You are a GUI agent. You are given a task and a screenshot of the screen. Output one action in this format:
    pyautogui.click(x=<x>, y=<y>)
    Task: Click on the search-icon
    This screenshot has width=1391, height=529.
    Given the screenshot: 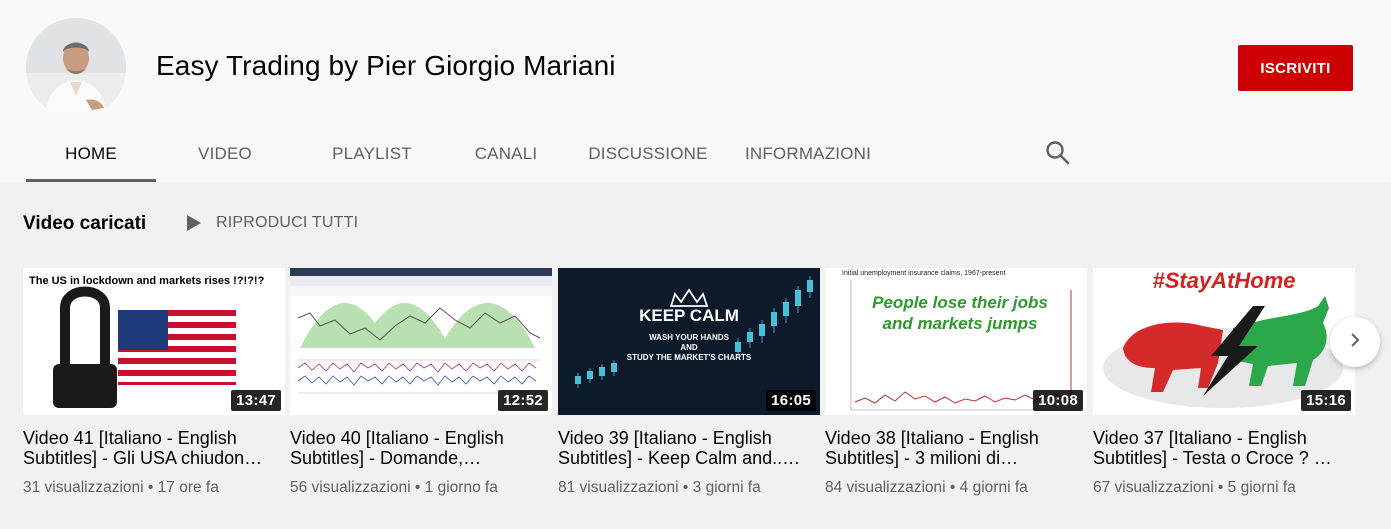 What is the action you would take?
    pyautogui.click(x=1058, y=153)
    